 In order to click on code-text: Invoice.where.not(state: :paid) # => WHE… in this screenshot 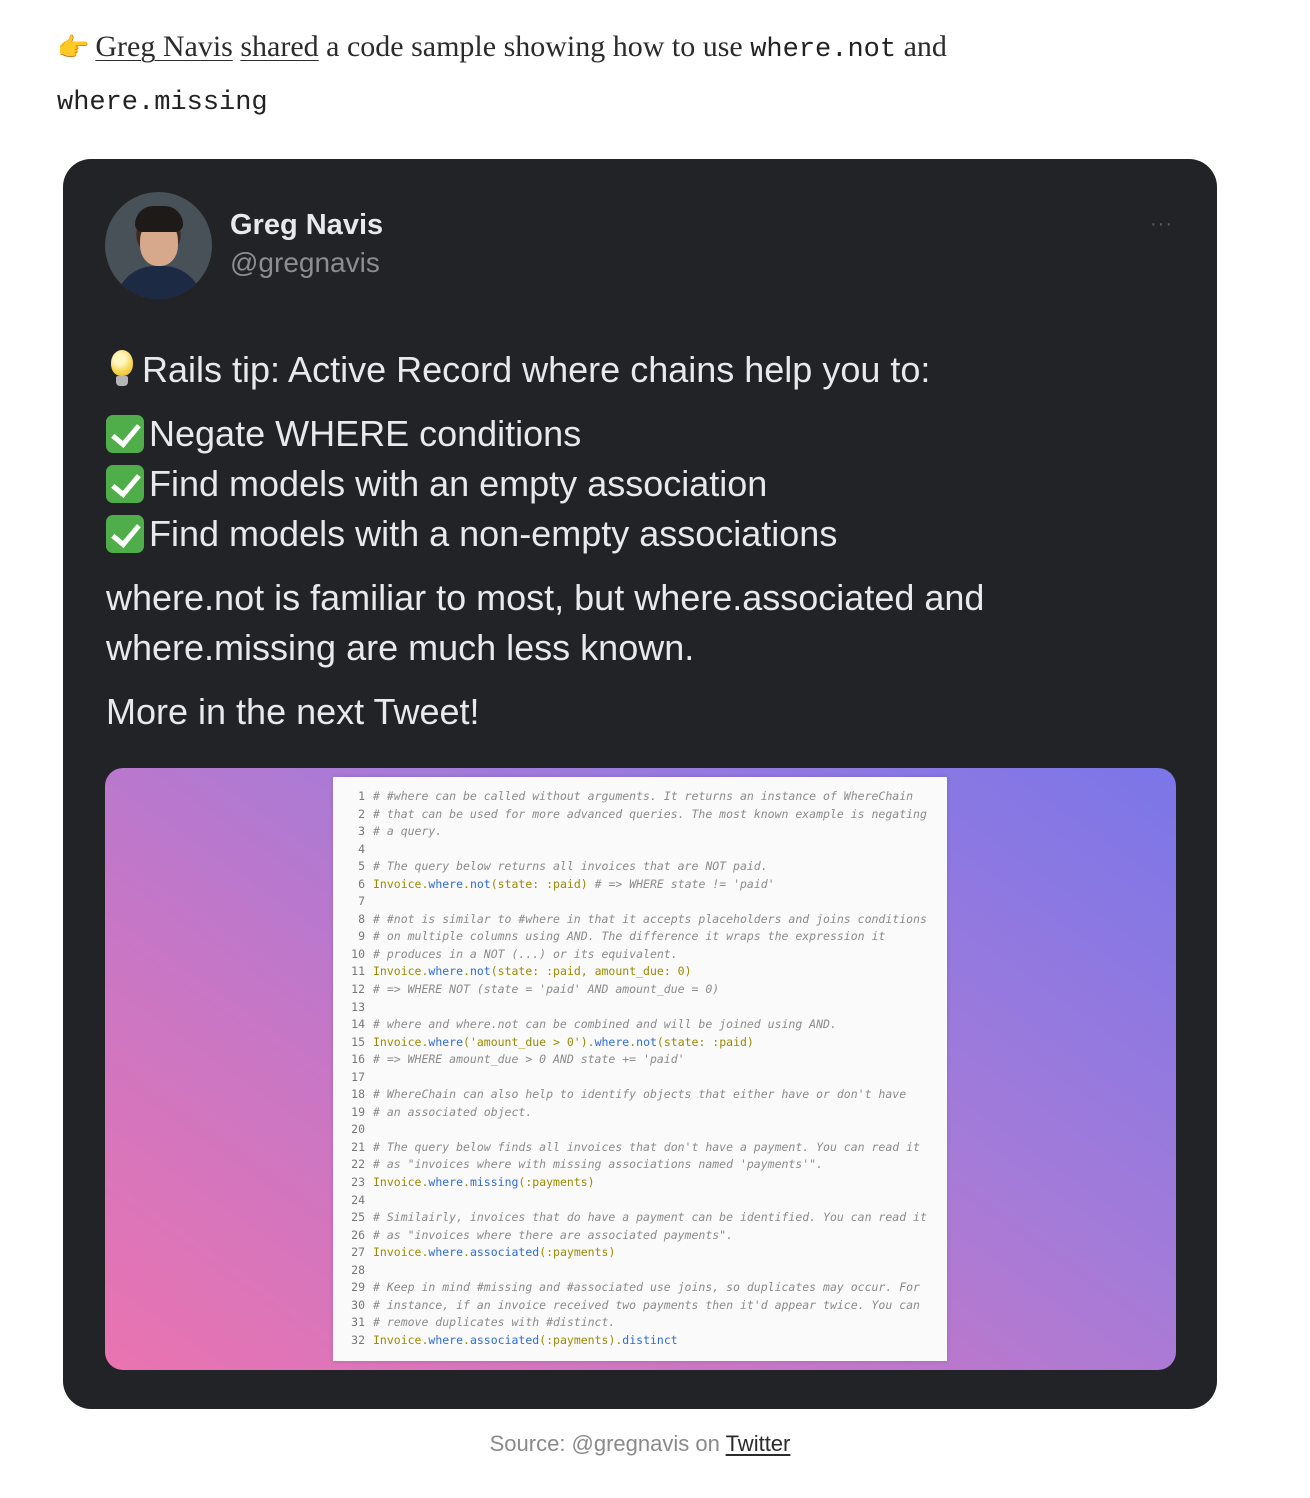, I will do `click(574, 883)`.